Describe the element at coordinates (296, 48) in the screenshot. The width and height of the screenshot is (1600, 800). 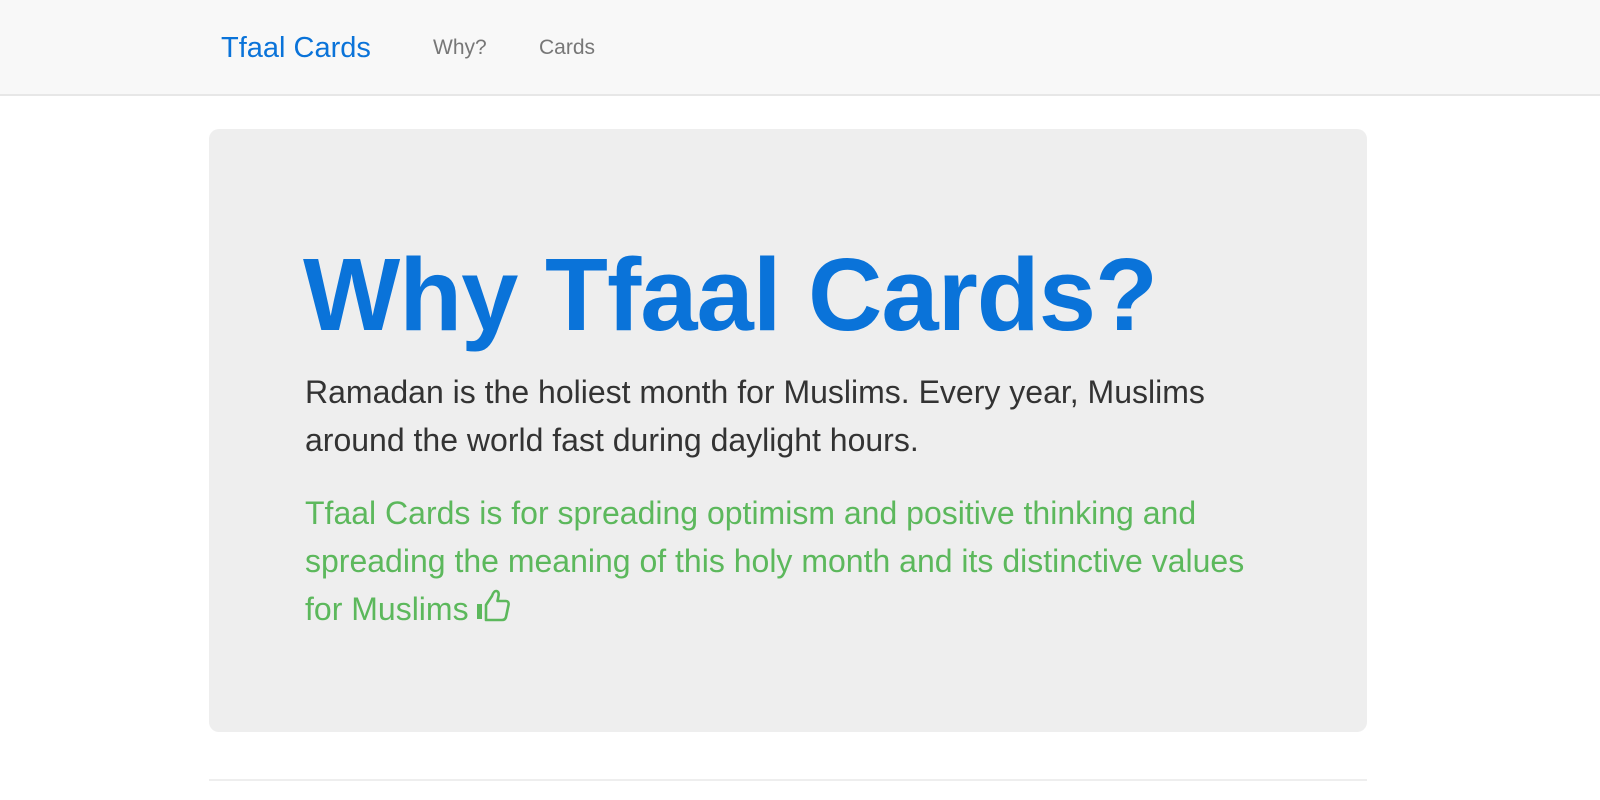
I see `brand-link: Tfaal Cards` at that location.